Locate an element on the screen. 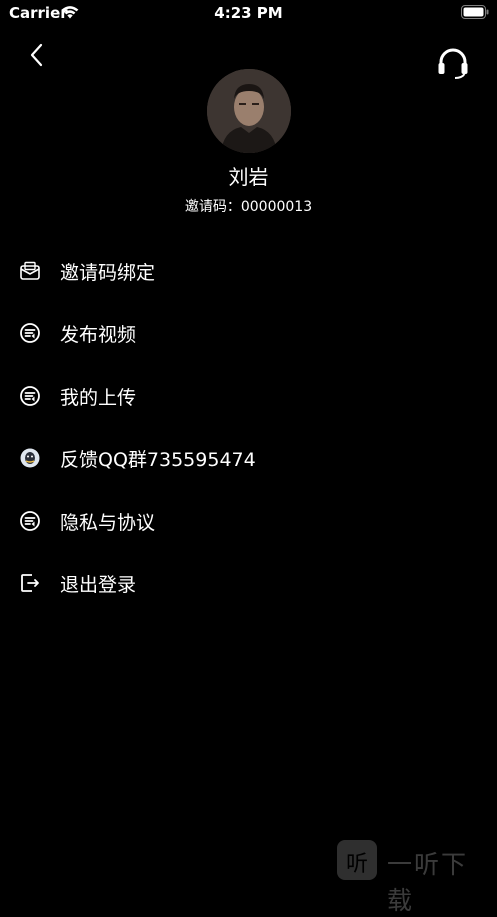 The height and width of the screenshot is (917, 497). menu-label: 隐私与协议 is located at coordinates (108, 523).